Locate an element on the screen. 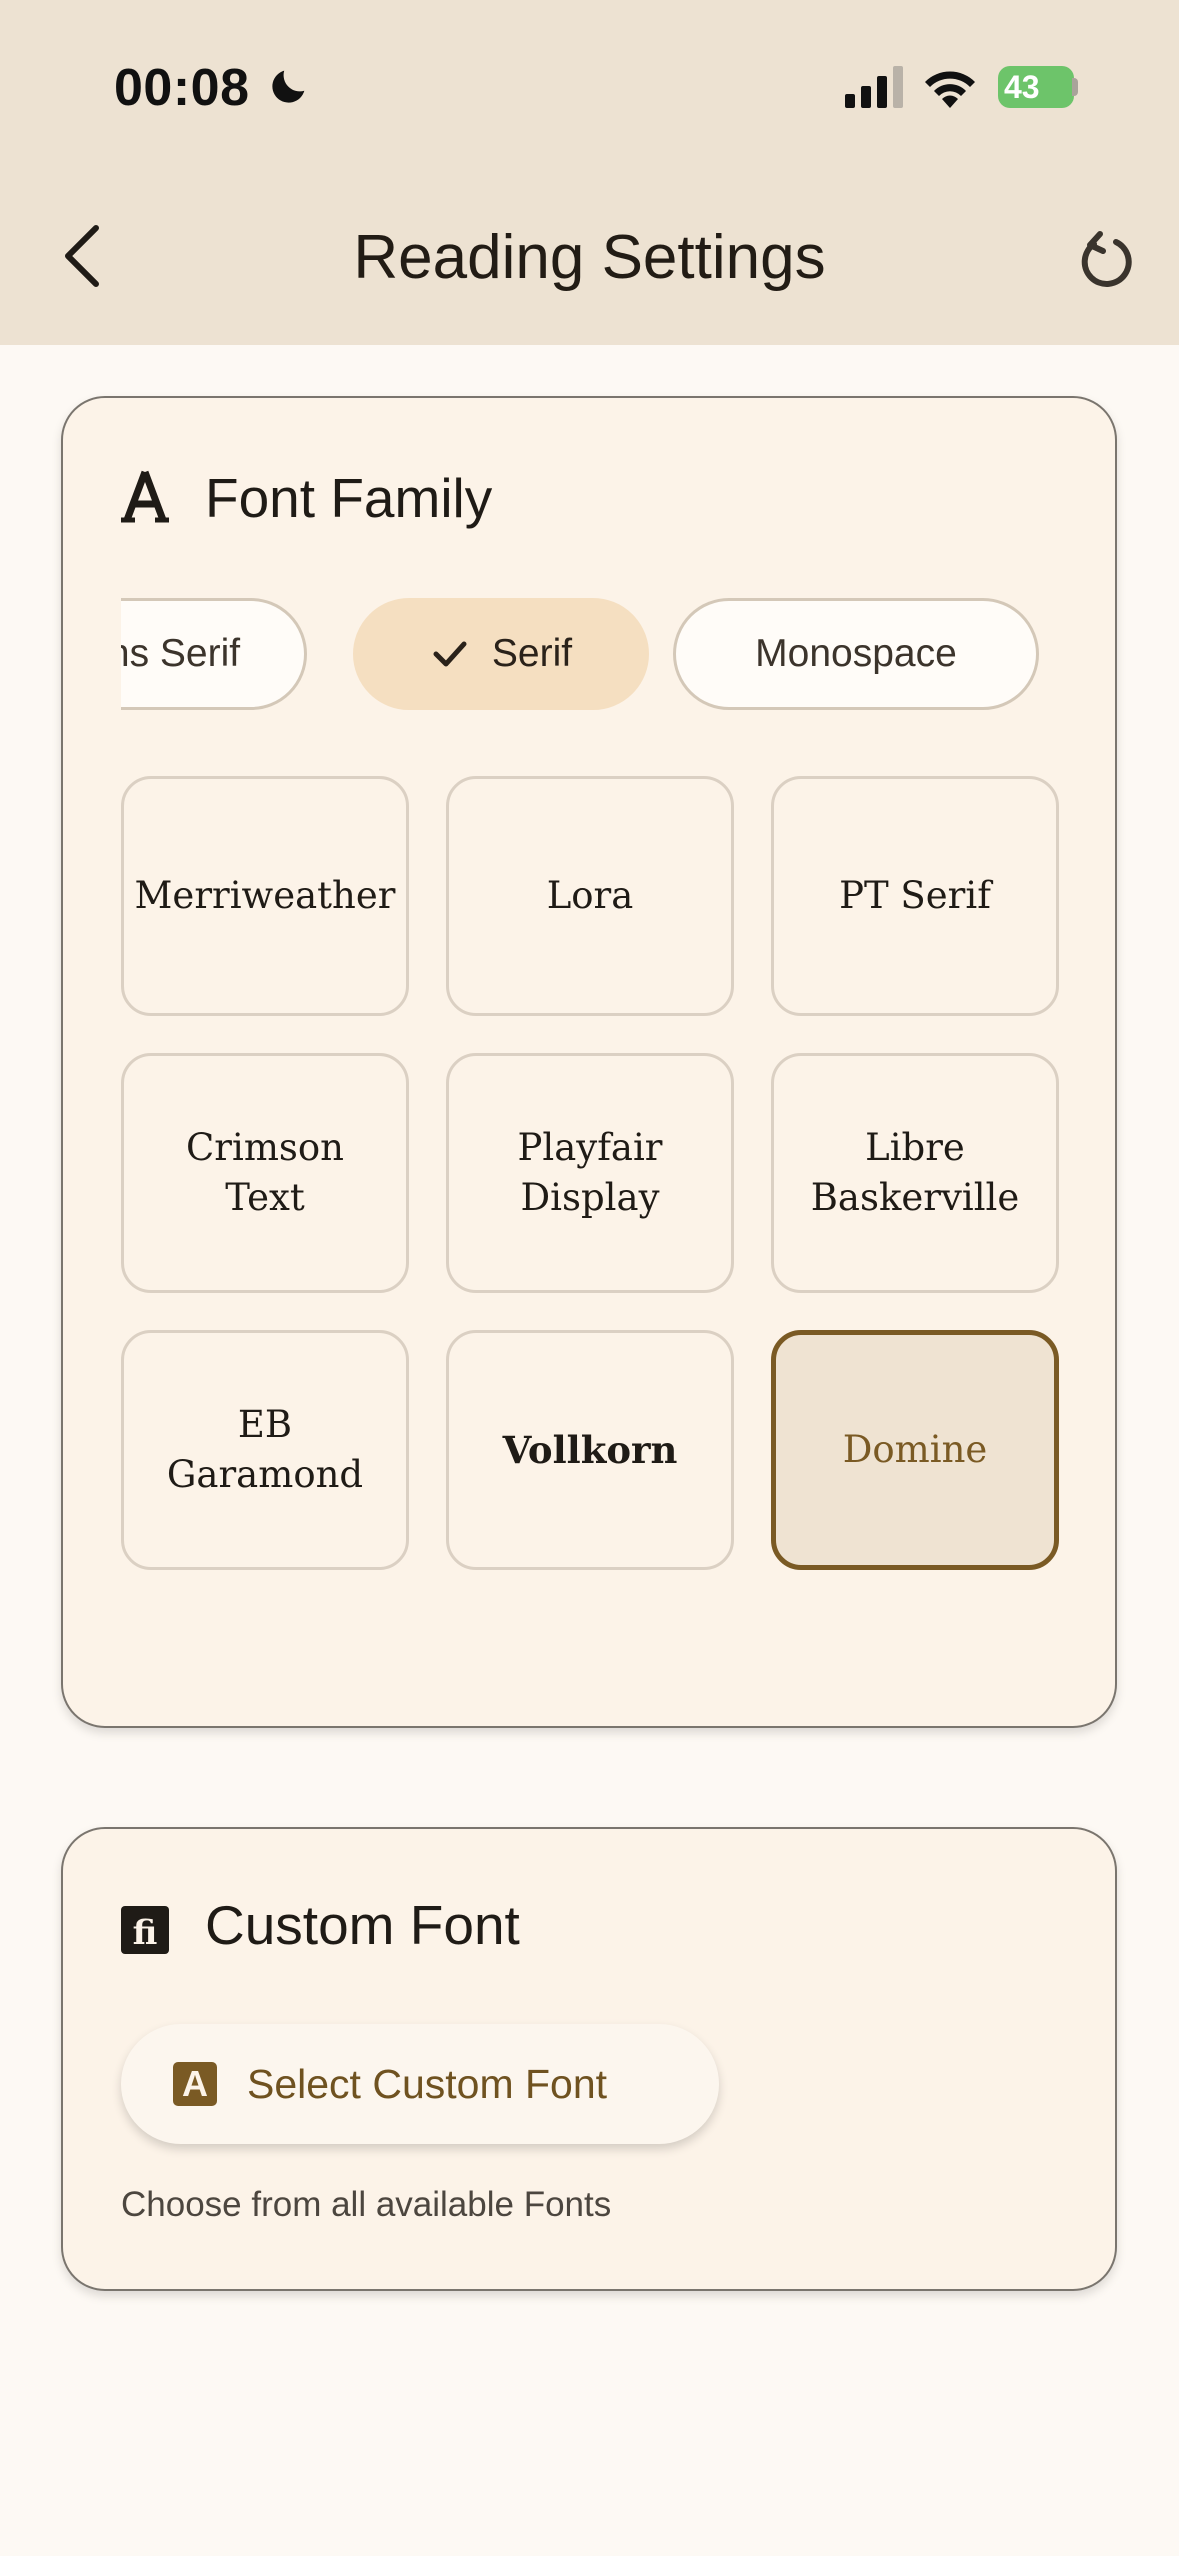 This screenshot has width=1179, height=2556. select-custom-font-button: A Select Custom Font is located at coordinates (420, 2084).